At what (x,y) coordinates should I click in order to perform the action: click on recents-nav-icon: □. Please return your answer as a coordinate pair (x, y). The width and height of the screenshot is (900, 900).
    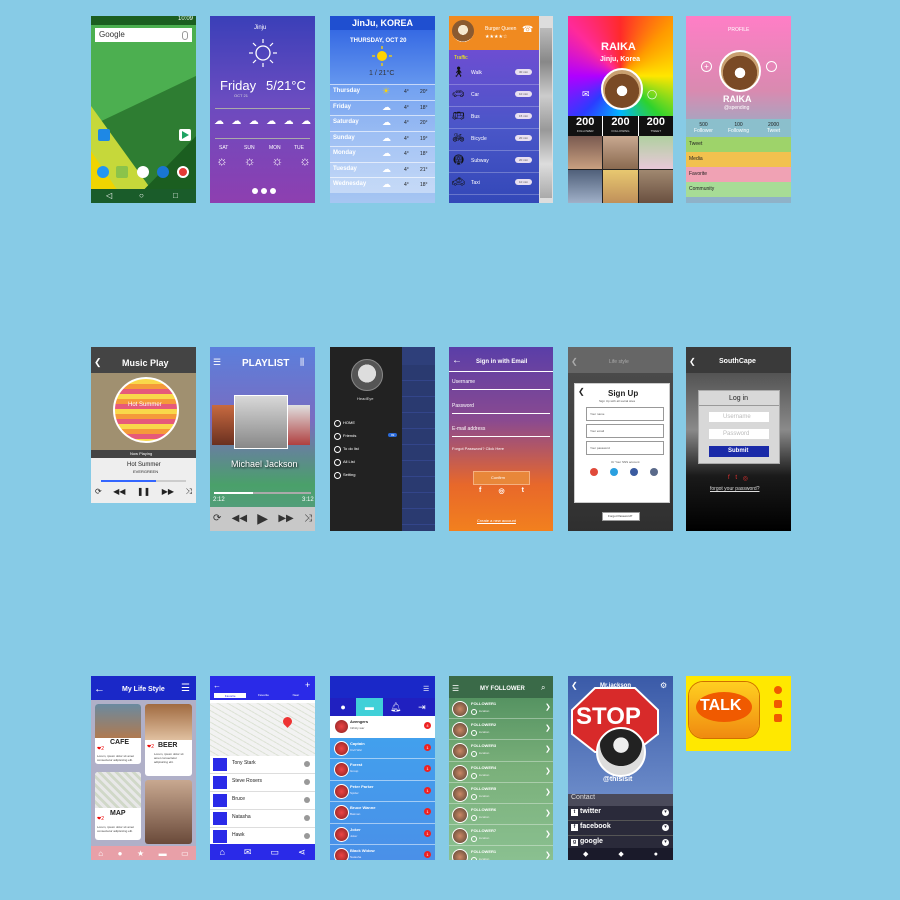
    Looking at the image, I should click on (175, 195).